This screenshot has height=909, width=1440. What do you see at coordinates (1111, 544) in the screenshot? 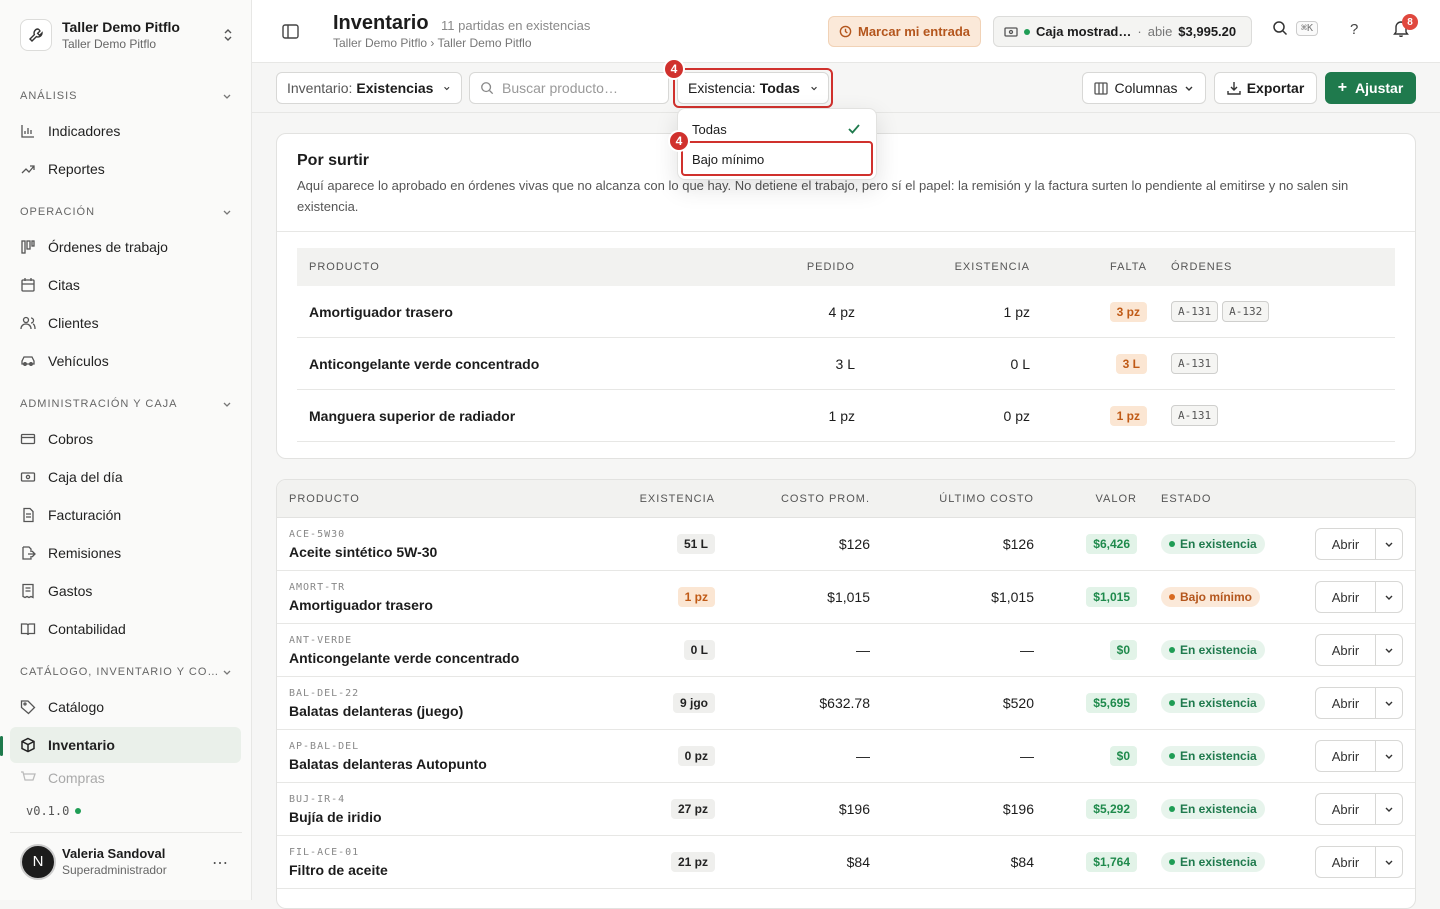
I see `value-badge: $6,426` at bounding box center [1111, 544].